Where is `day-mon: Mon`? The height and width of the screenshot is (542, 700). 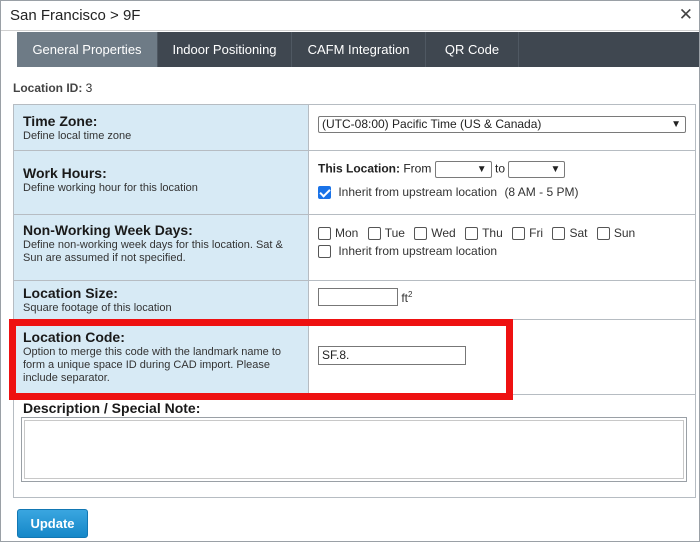
day-mon: Mon is located at coordinates (338, 233).